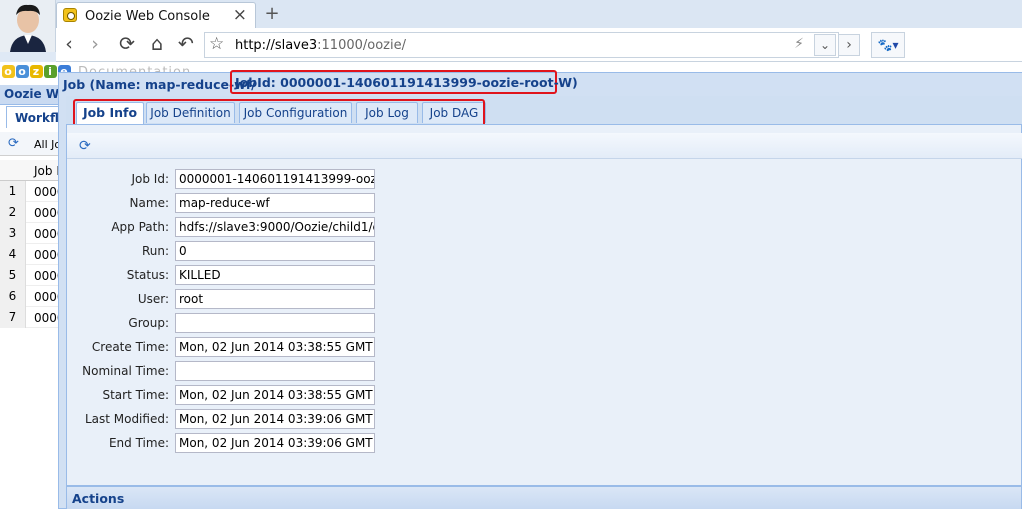 The width and height of the screenshot is (1022, 509). I want to click on field-row-status: Status: KILLED, so click(544, 275).